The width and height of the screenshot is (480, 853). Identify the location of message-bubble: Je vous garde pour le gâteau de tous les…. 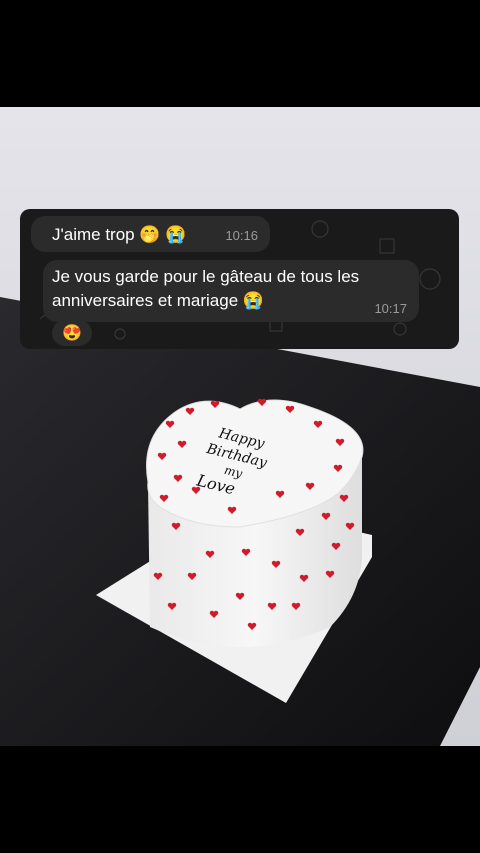
(231, 291).